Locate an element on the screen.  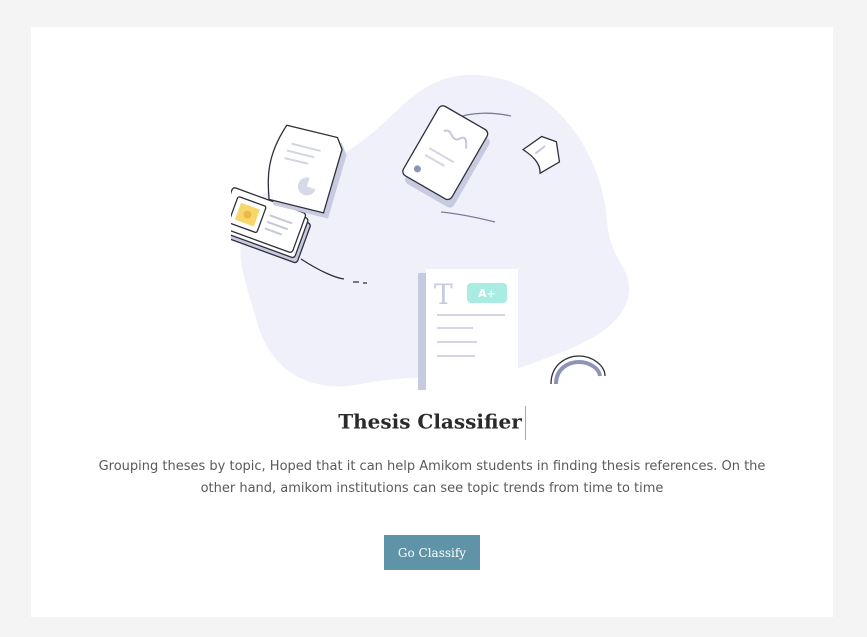
doc-letter: T is located at coordinates (443, 294).